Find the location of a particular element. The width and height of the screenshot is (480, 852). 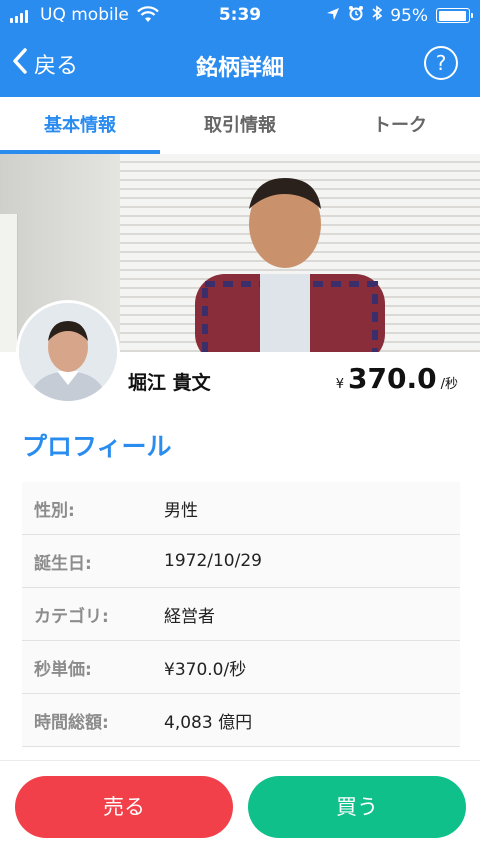

price-value: 370.0 is located at coordinates (392, 378).